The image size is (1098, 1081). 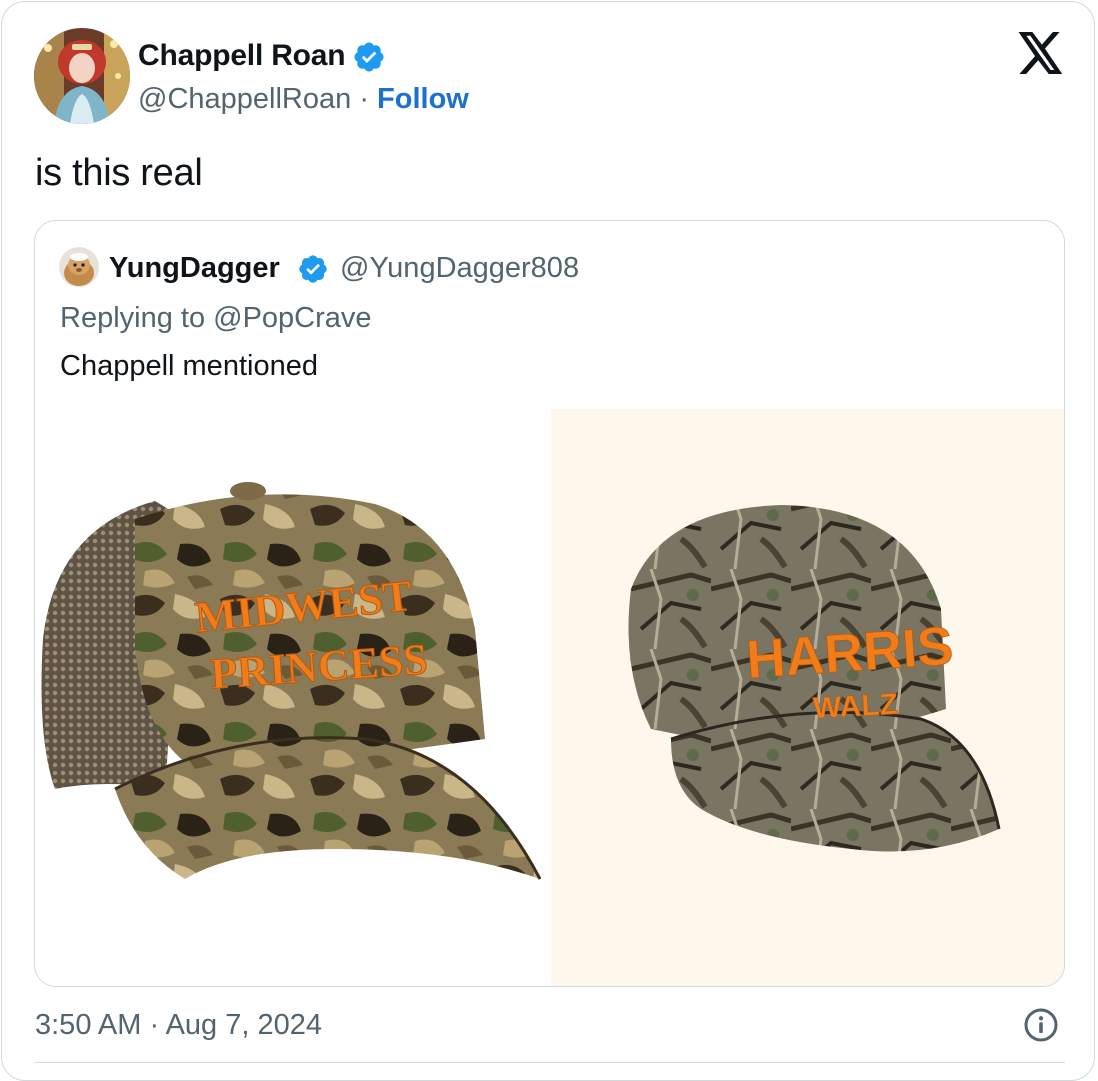 I want to click on tweet-timestamp: 3:50 AM · Aug 7, 2024, so click(x=178, y=1025).